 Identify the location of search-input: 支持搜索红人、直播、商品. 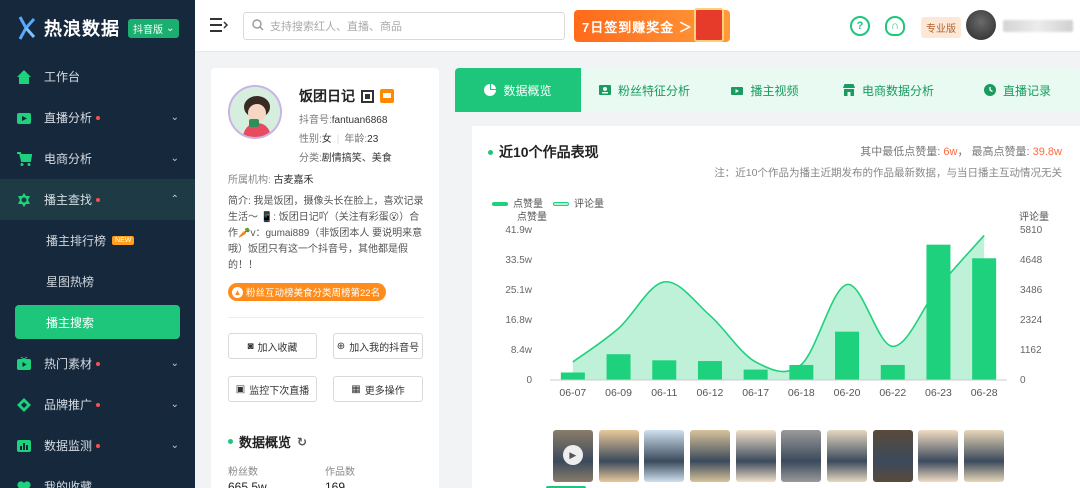
(404, 26).